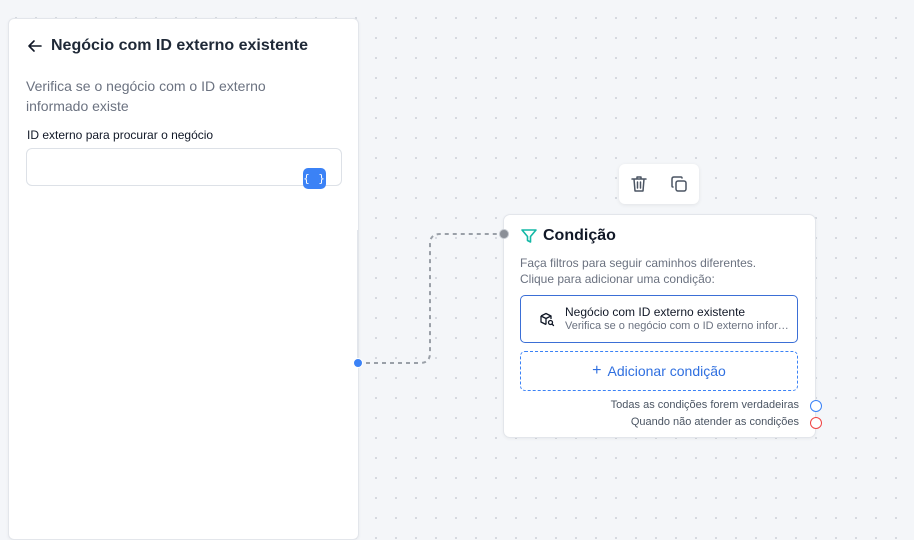 The width and height of the screenshot is (914, 540). I want to click on external-id-input, so click(172, 166).